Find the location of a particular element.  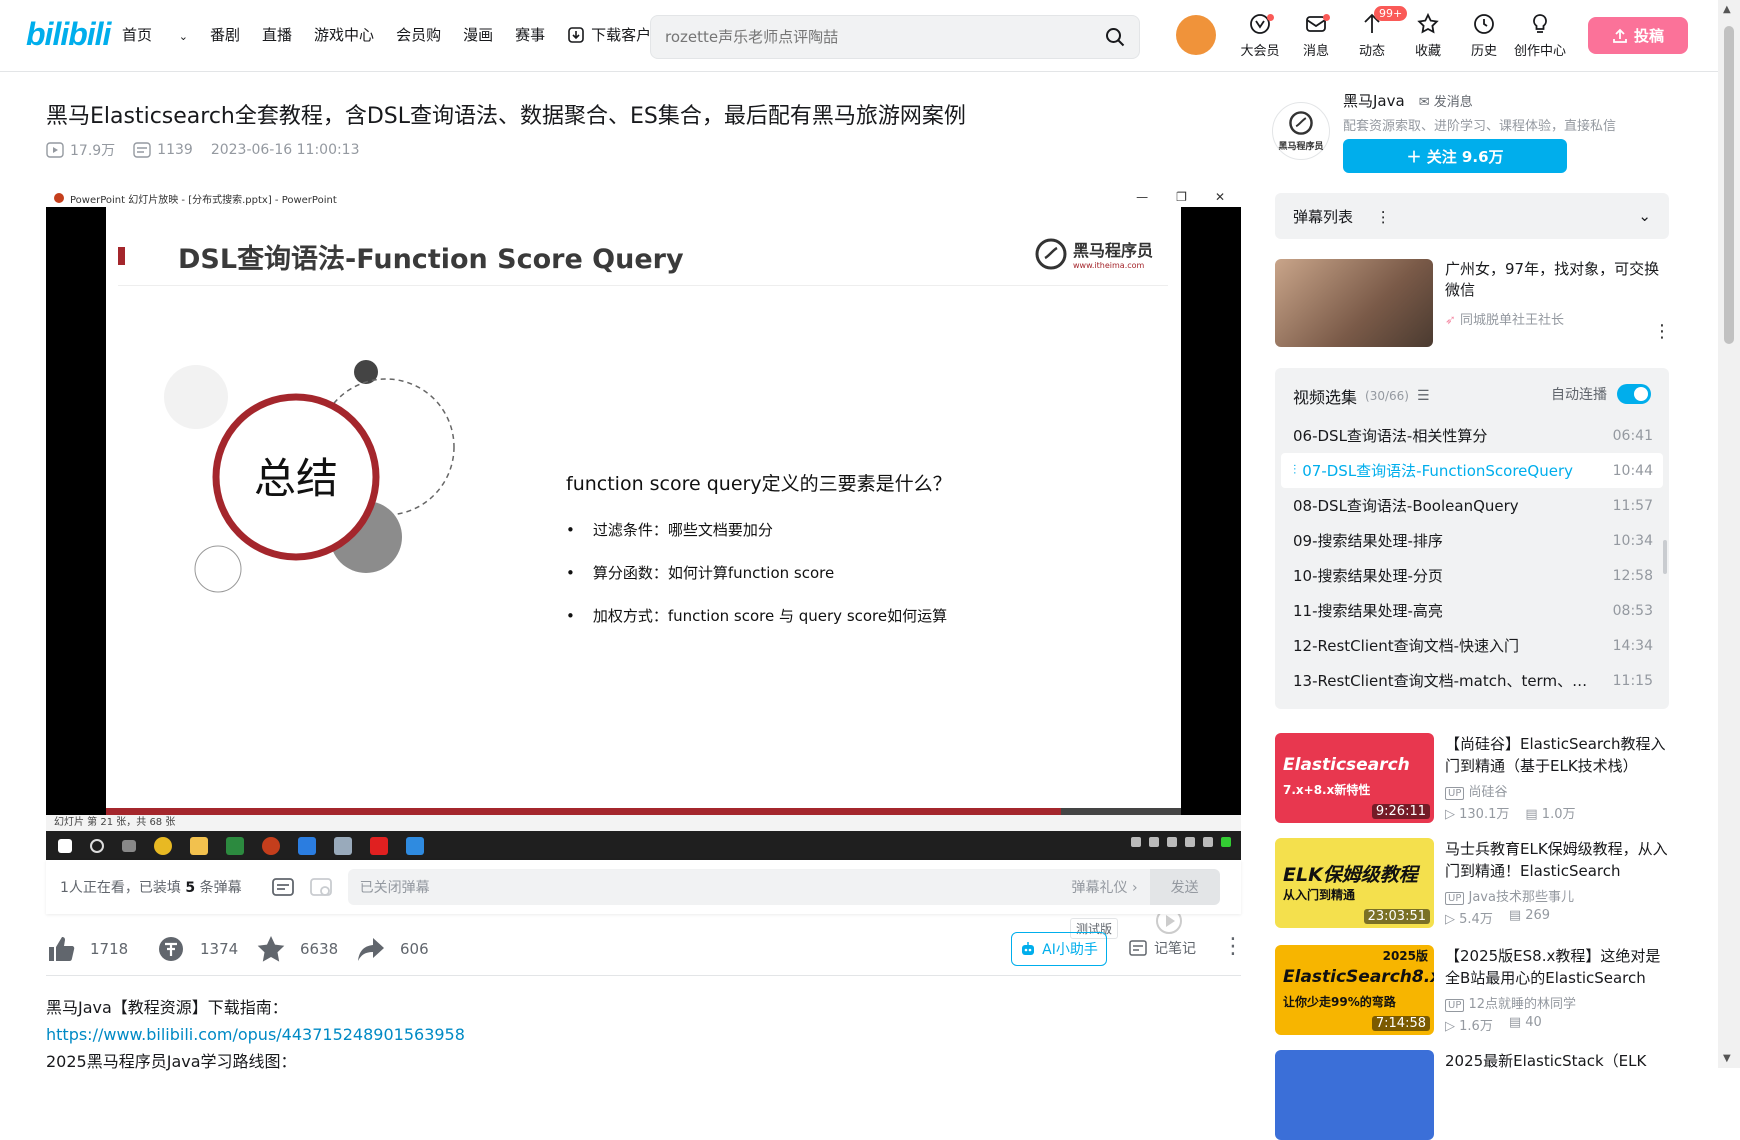

search-box is located at coordinates (895, 37).